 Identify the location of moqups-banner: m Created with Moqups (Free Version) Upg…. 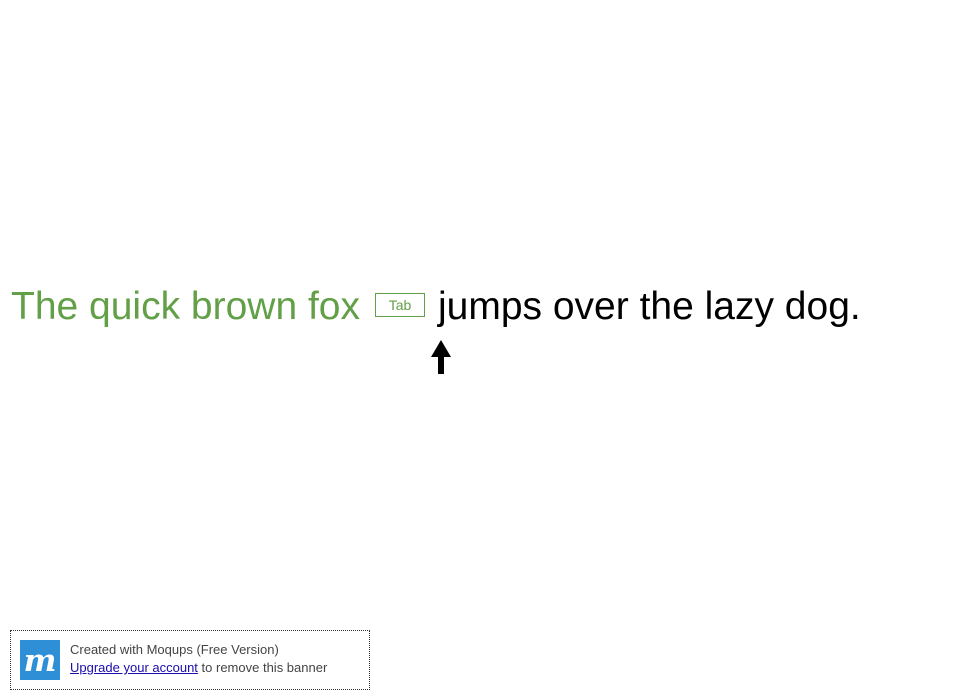
(190, 660).